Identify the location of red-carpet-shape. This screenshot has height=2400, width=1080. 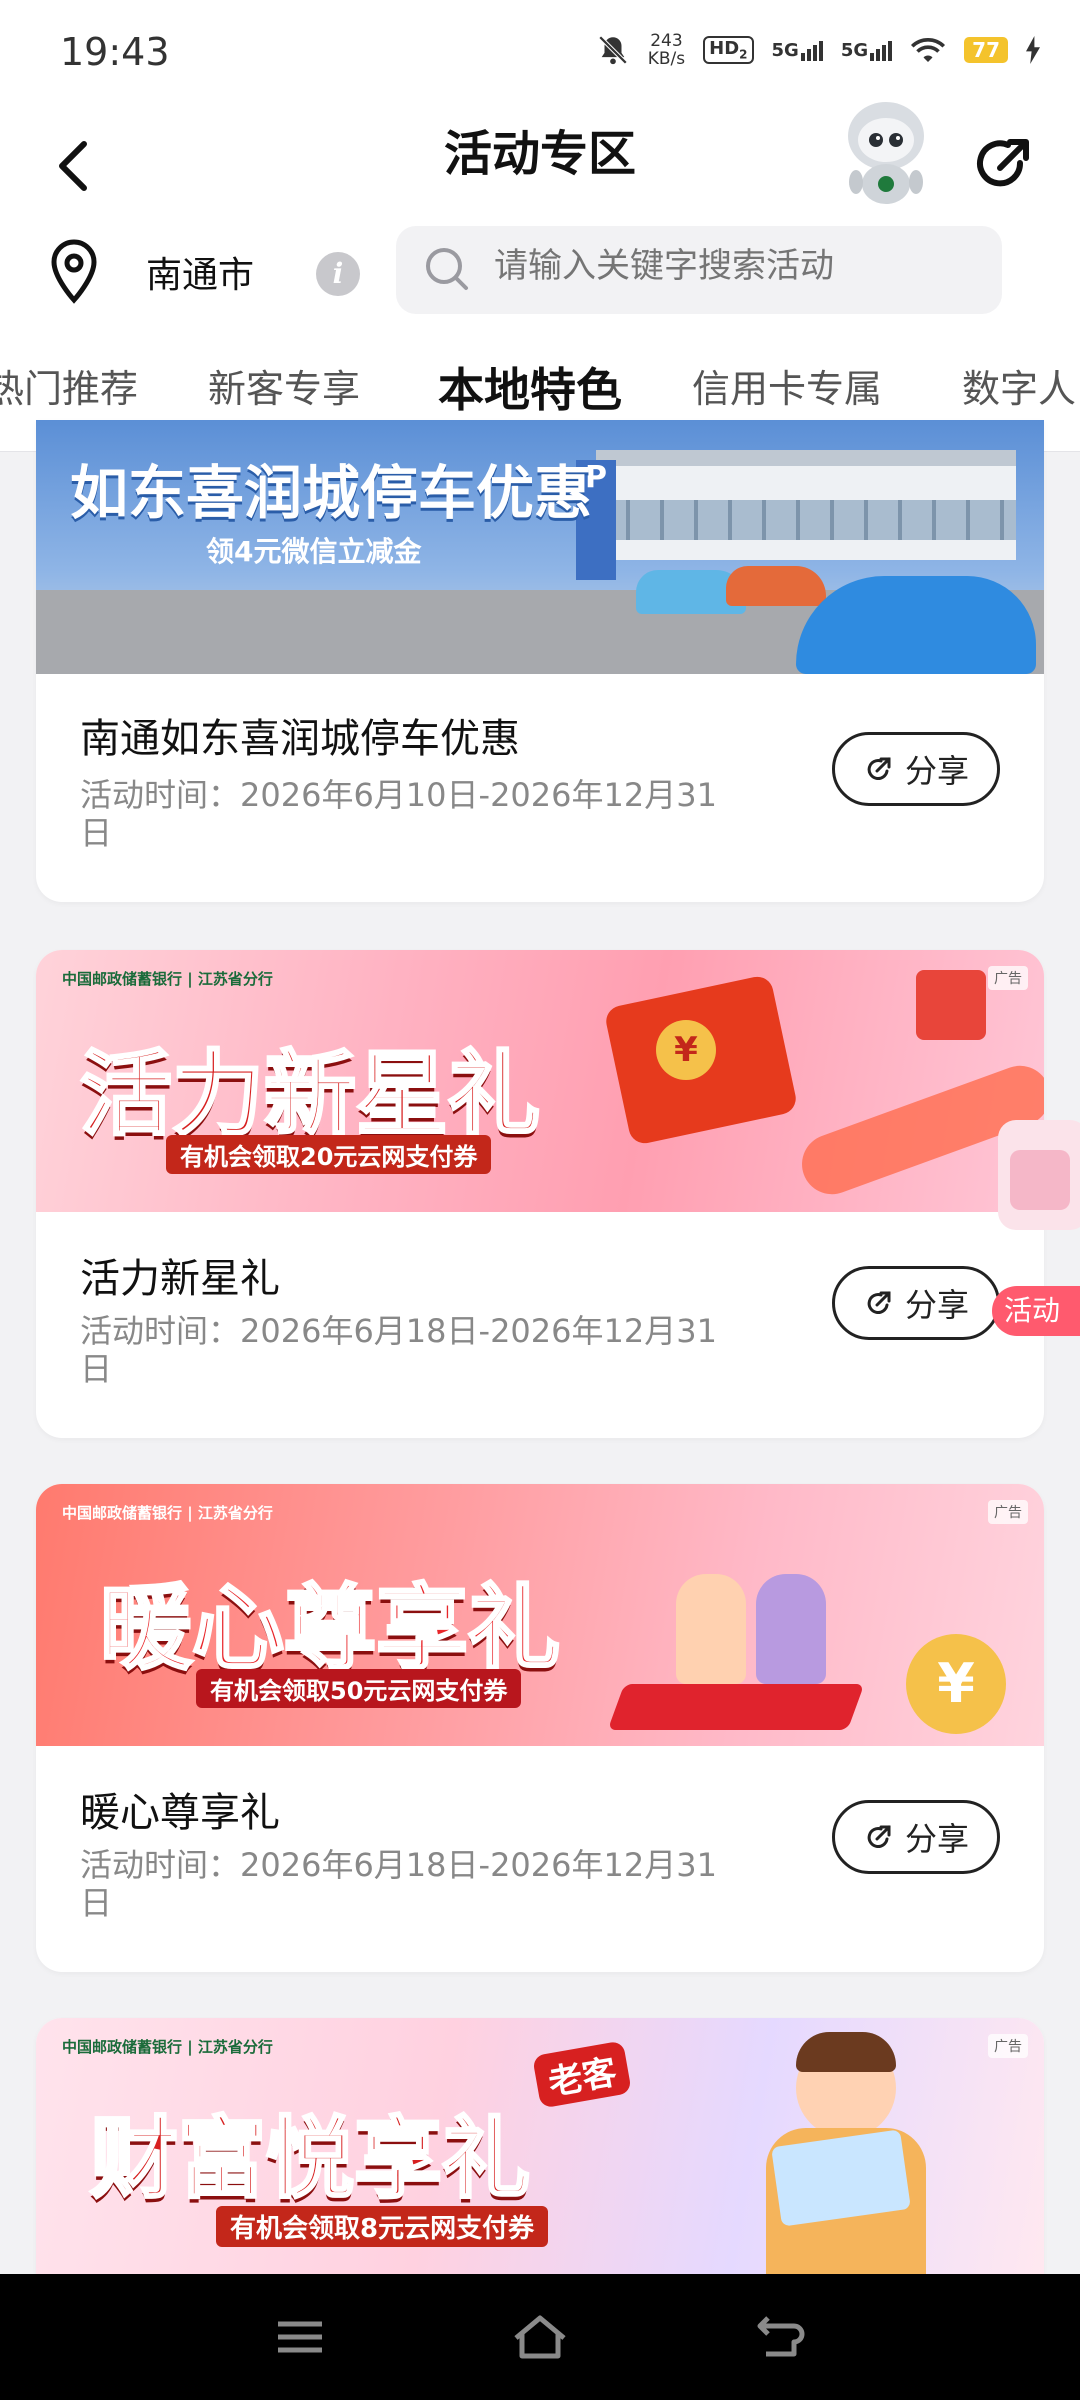
(736, 1707).